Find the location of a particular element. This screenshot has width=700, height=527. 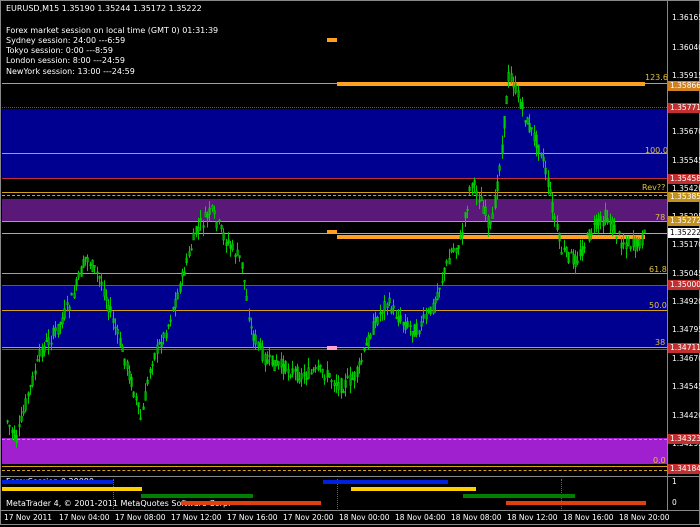

price-tick: 1.36040 is located at coordinates (686, 47).